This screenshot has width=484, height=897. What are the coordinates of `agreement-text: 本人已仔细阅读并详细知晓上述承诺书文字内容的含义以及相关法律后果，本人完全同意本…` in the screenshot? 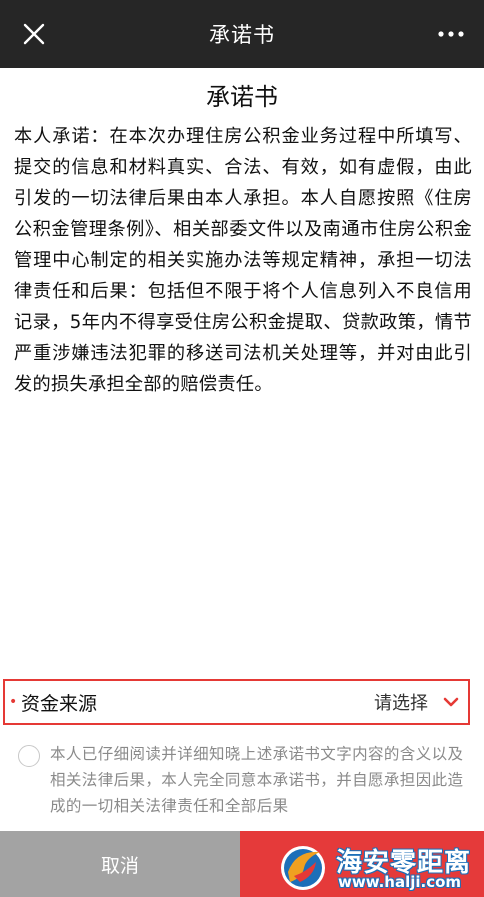 It's located at (257, 780).